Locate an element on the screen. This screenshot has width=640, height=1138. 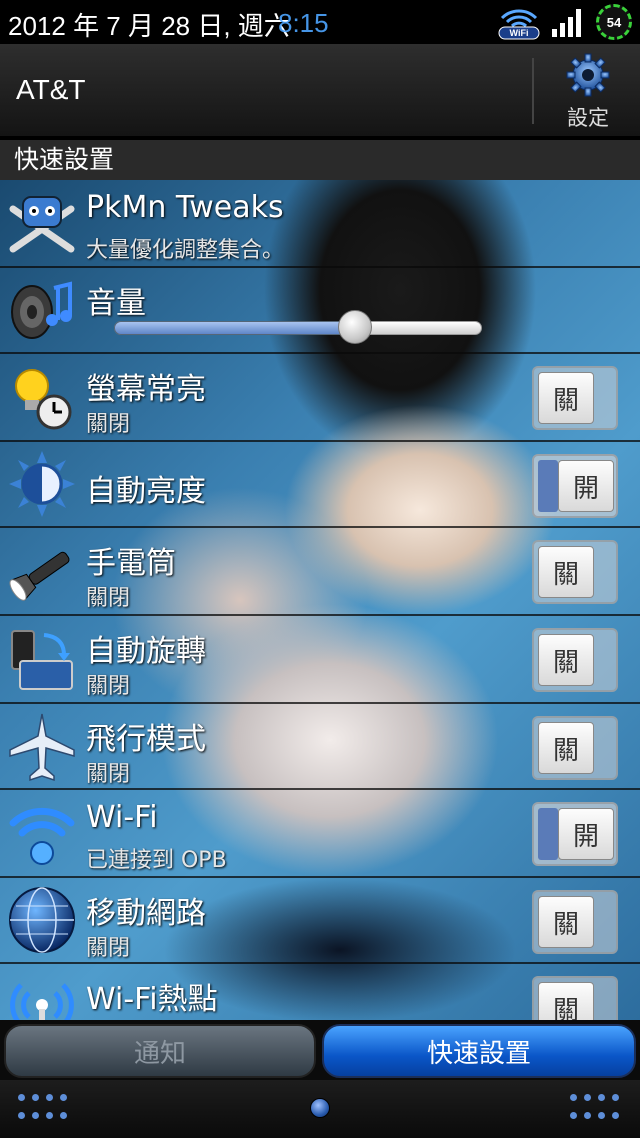
item-title: 自動旋轉 is located at coordinates (146, 651).